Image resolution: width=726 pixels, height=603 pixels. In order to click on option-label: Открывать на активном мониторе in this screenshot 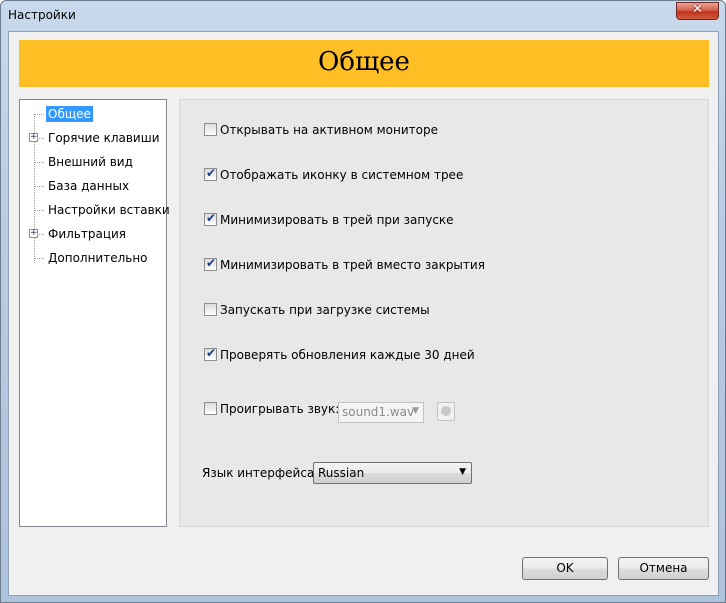, I will do `click(329, 130)`.